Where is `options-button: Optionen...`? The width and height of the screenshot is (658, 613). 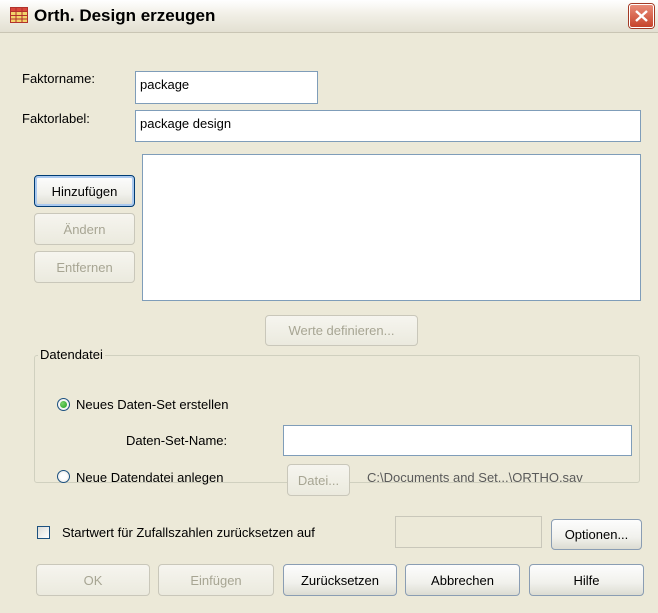 options-button: Optionen... is located at coordinates (596, 534).